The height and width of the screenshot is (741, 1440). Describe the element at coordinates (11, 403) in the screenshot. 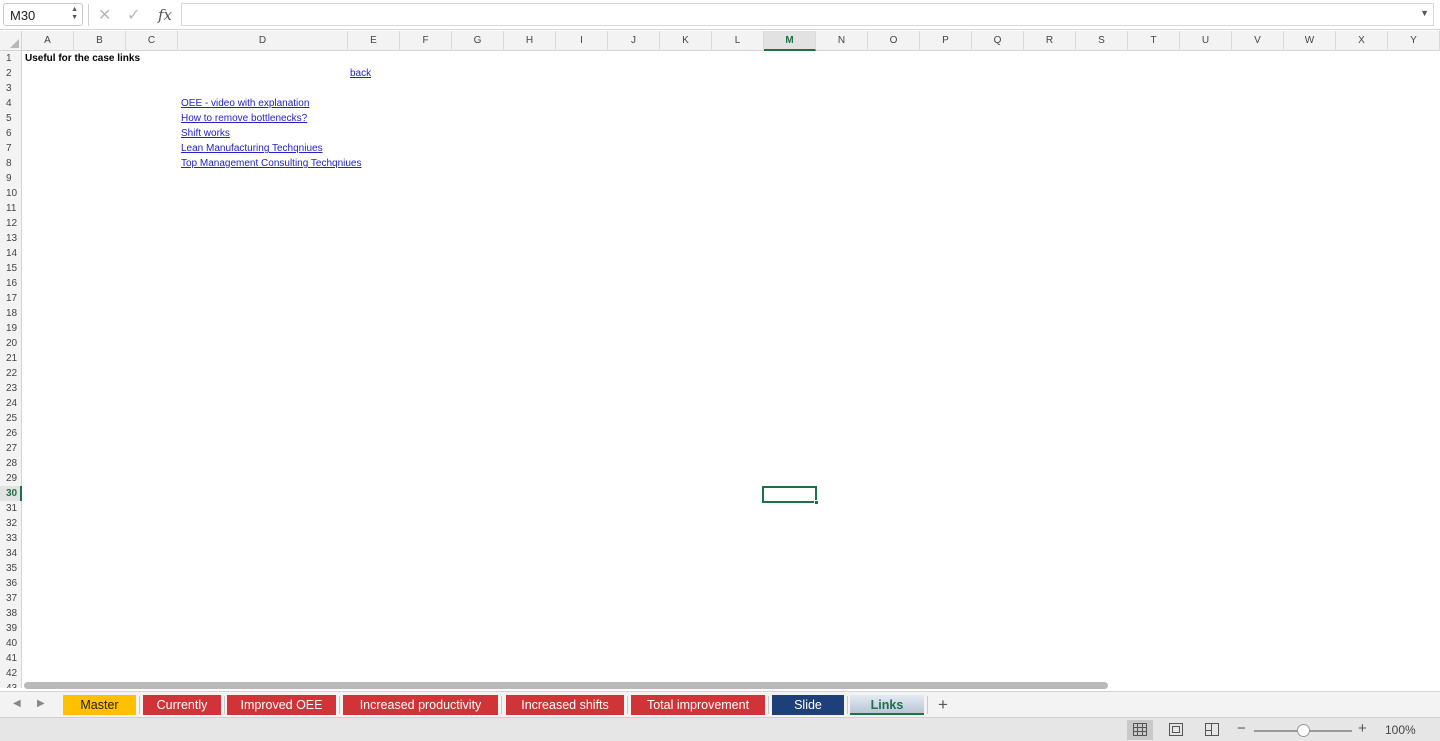

I see `row-header-24: 24` at that location.